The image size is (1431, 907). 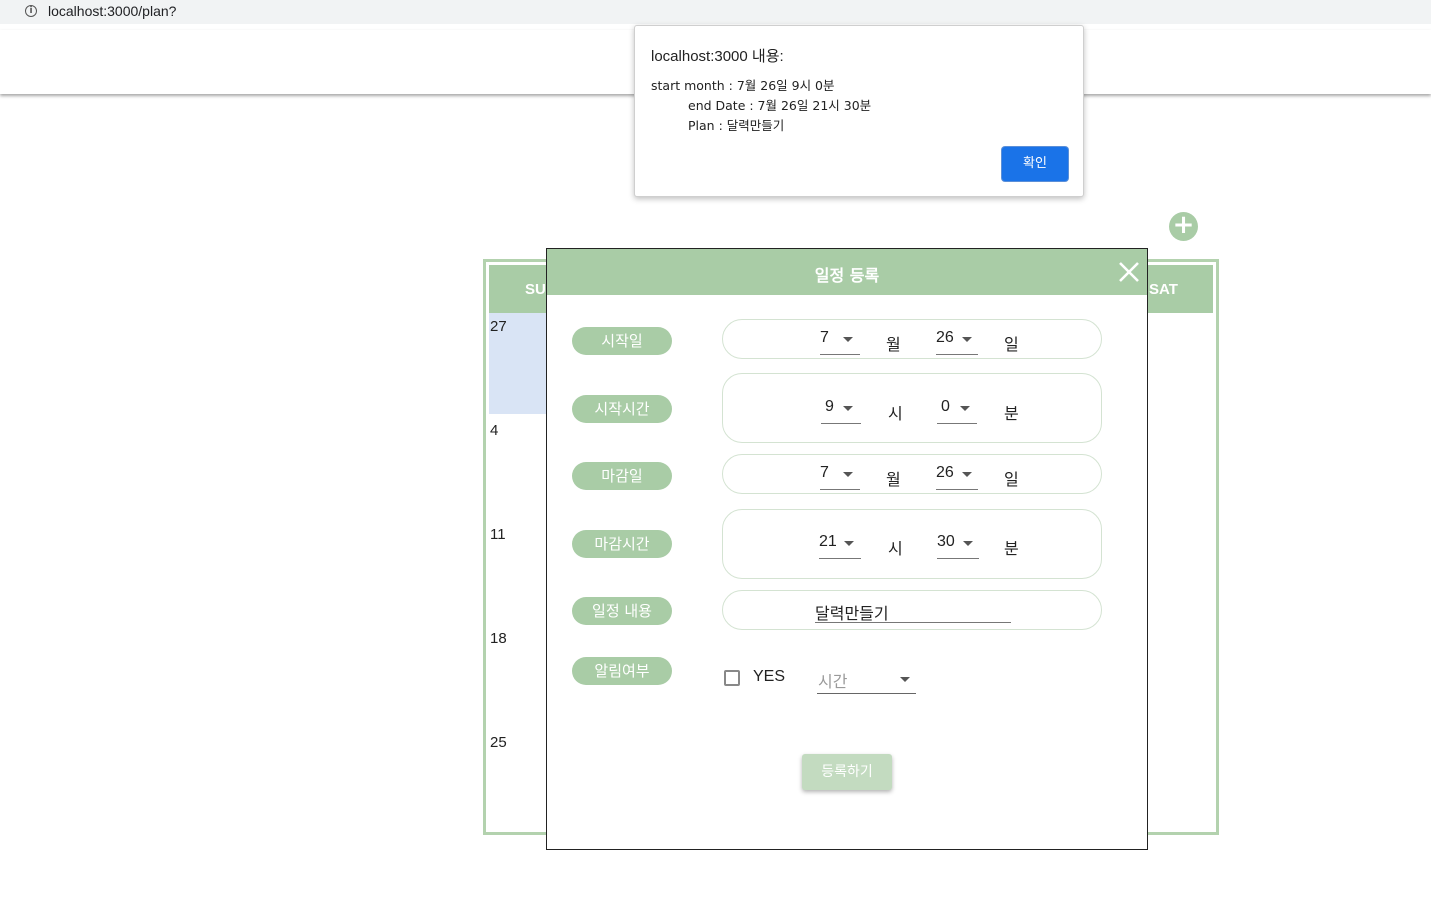 What do you see at coordinates (498, 742) in the screenshot?
I see `calendar-day: 25` at bounding box center [498, 742].